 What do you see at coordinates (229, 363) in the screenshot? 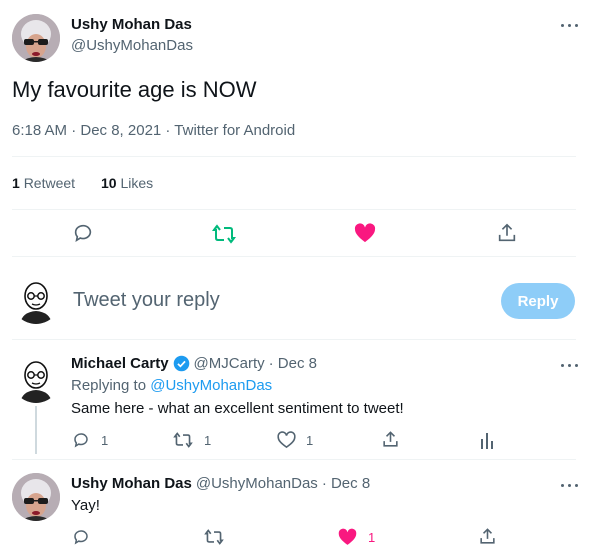
I see `reply-author-handle: @MJCarty` at bounding box center [229, 363].